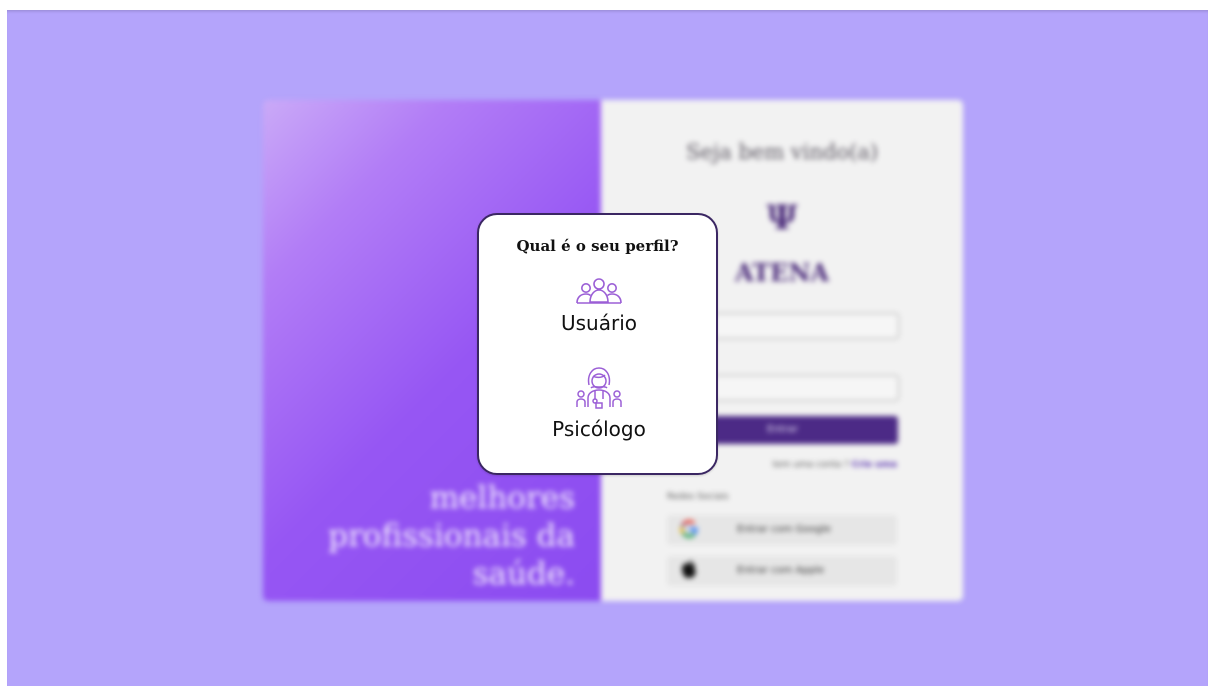 The width and height of the screenshot is (1208, 686). I want to click on apple-login-button: Entrar com Apple, so click(782, 571).